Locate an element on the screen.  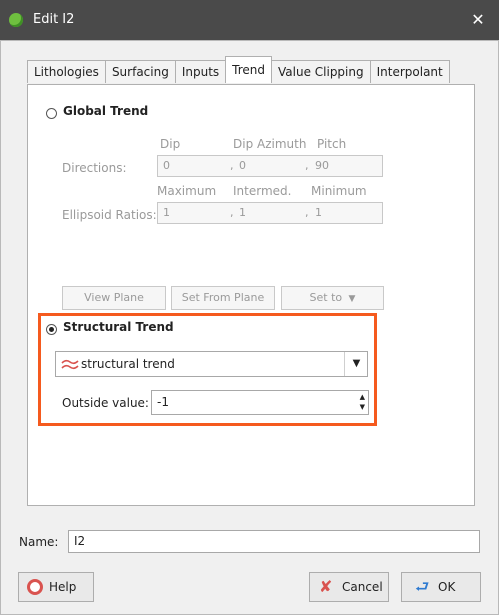
spin-up-icon: ▲ is located at coordinates (362, 397).